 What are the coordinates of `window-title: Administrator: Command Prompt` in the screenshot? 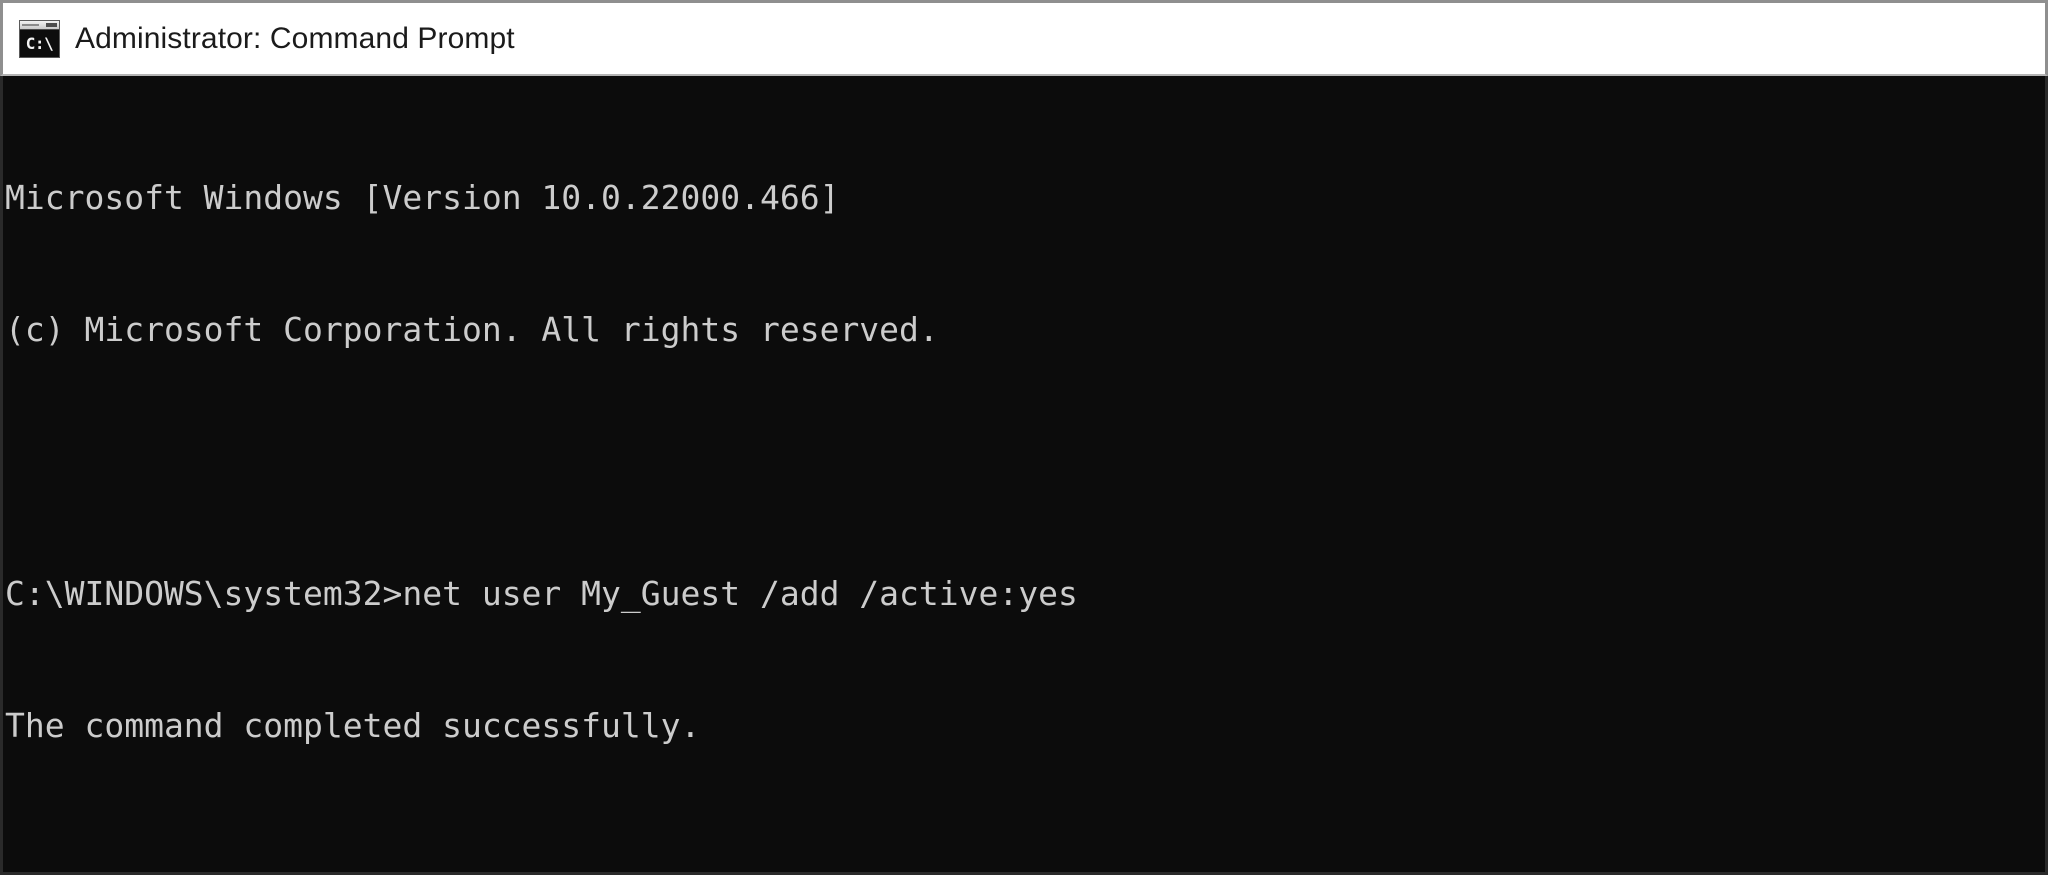 It's located at (295, 38).